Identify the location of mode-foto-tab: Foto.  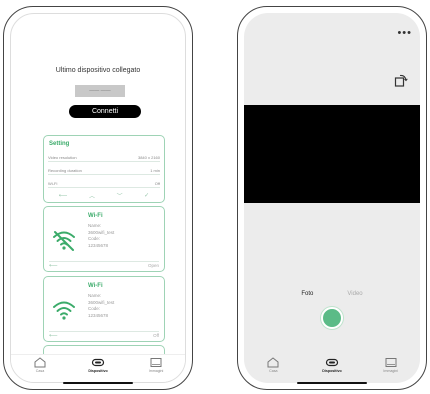
(307, 294).